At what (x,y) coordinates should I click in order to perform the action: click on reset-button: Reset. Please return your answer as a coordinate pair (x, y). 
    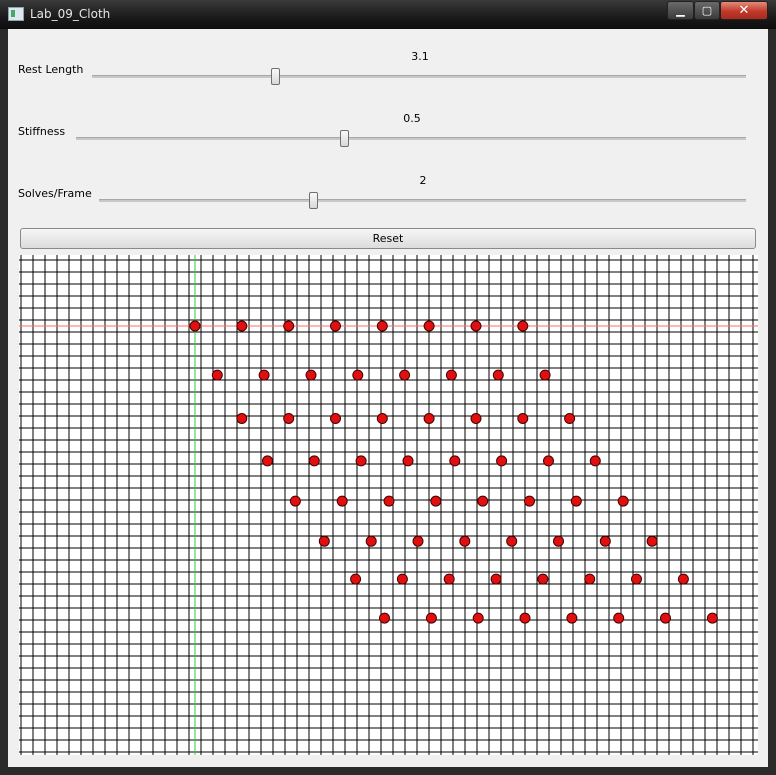
    Looking at the image, I should click on (388, 238).